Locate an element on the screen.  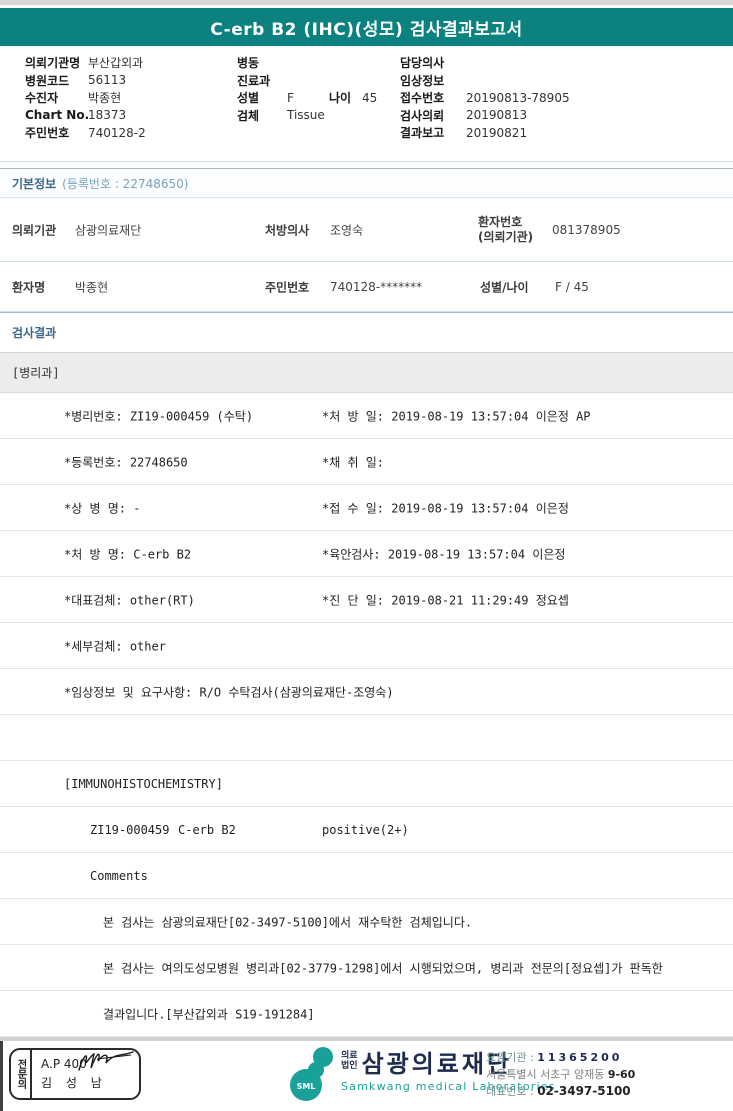
field-label: 결과보고 is located at coordinates (422, 133).